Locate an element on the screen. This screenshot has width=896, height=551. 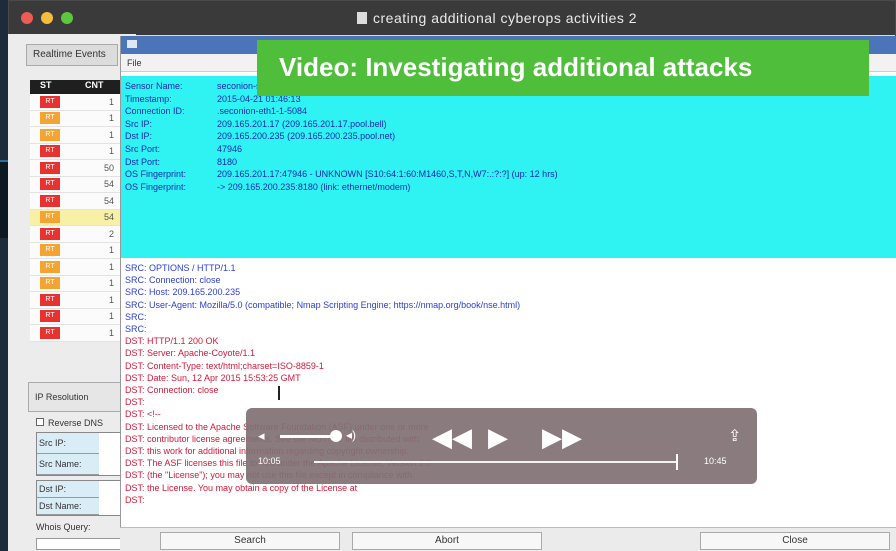
volume-high-icon: ◂) is located at coordinates (351, 435).